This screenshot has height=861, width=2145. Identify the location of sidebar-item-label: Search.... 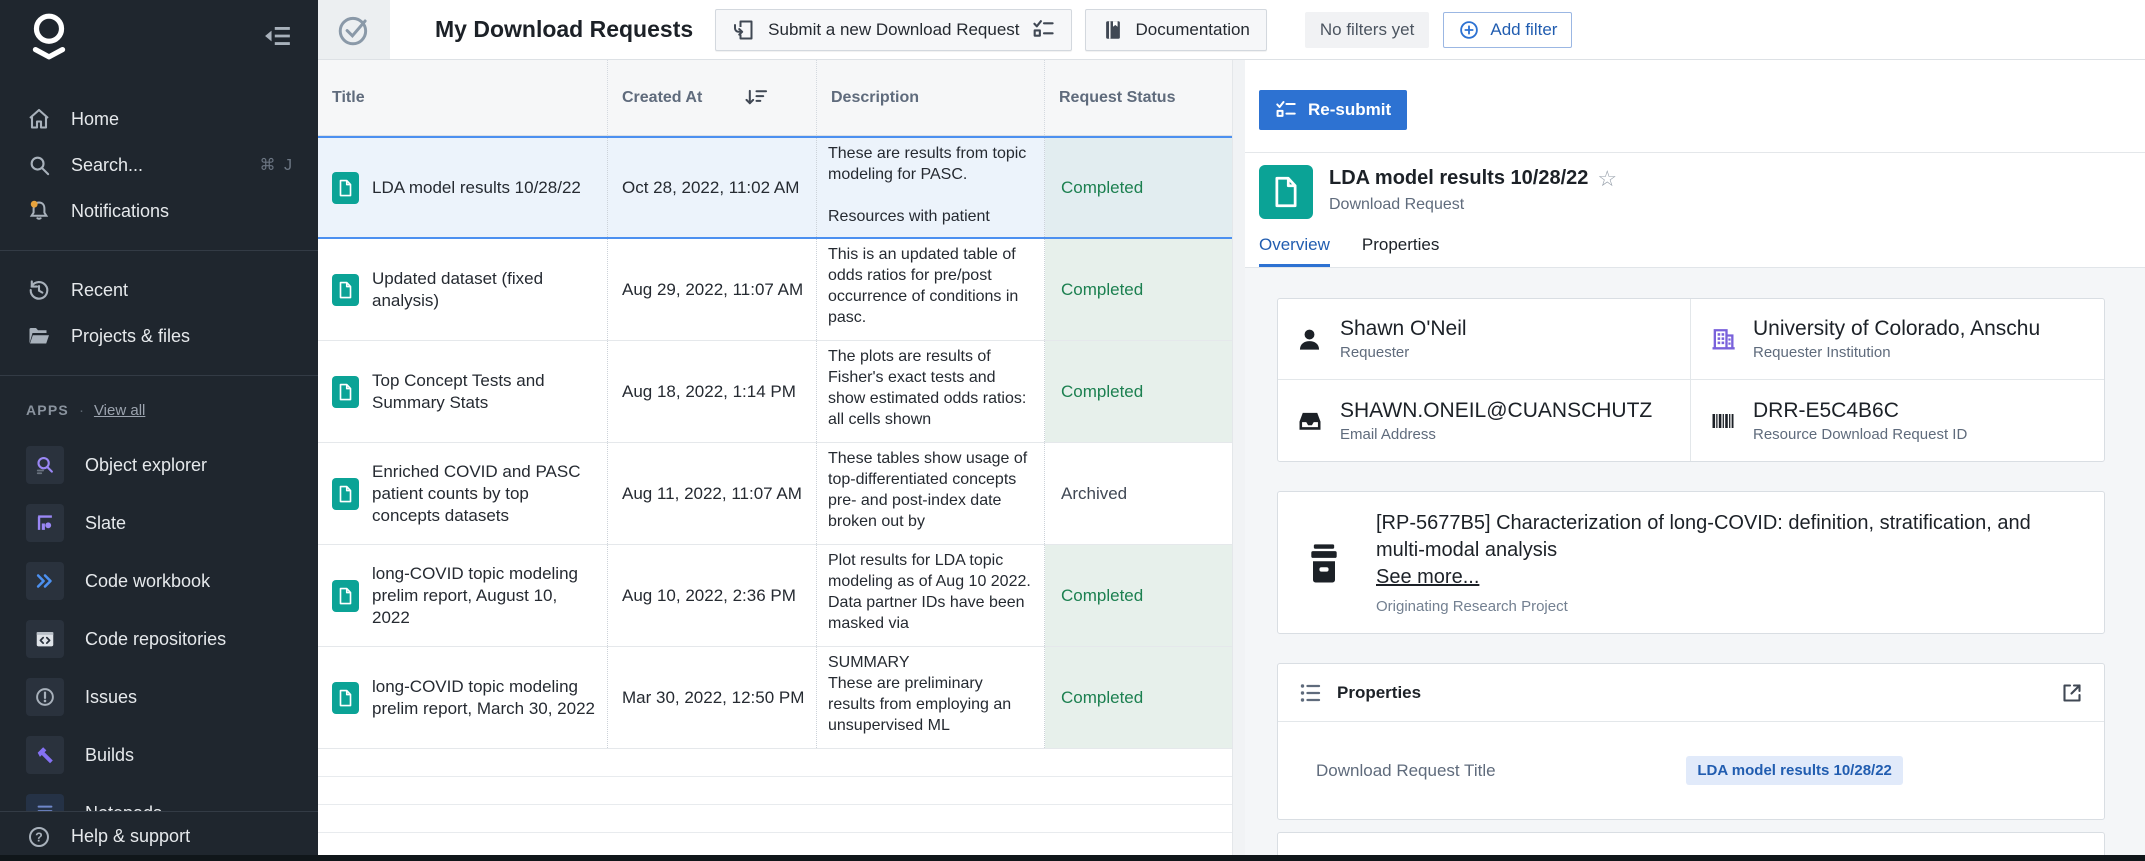
(107, 164).